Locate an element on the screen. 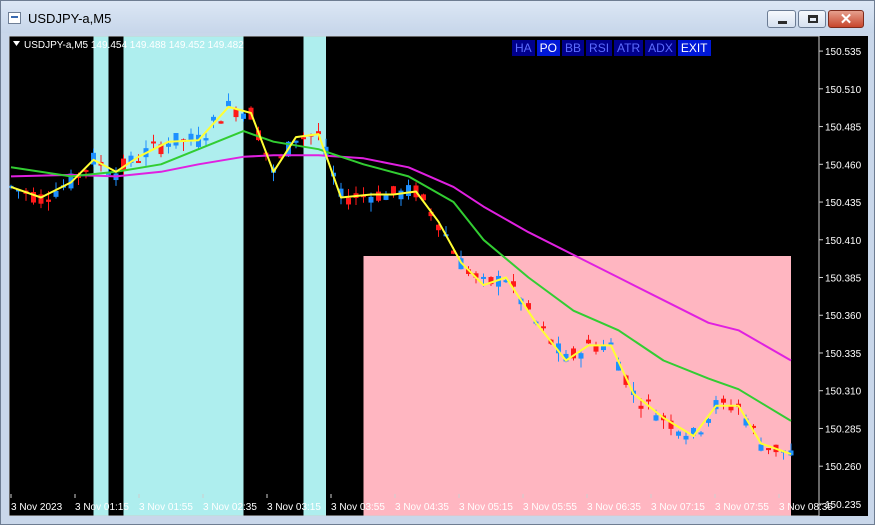 This screenshot has height=525, width=875. time-label: 3 Nov 07:55 is located at coordinates (742, 507).